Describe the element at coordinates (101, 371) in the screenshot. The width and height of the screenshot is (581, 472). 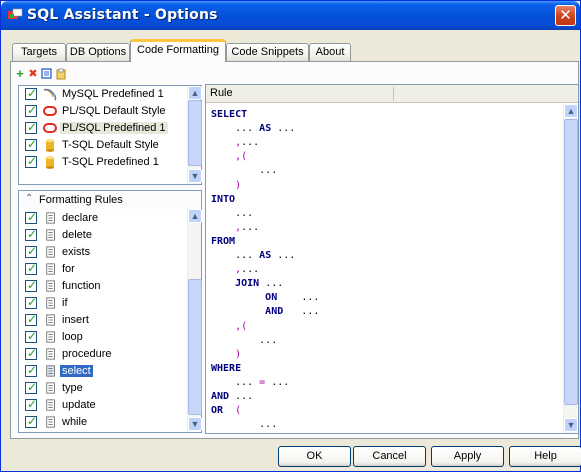
I see `rule-item-select: ✓ select` at that location.